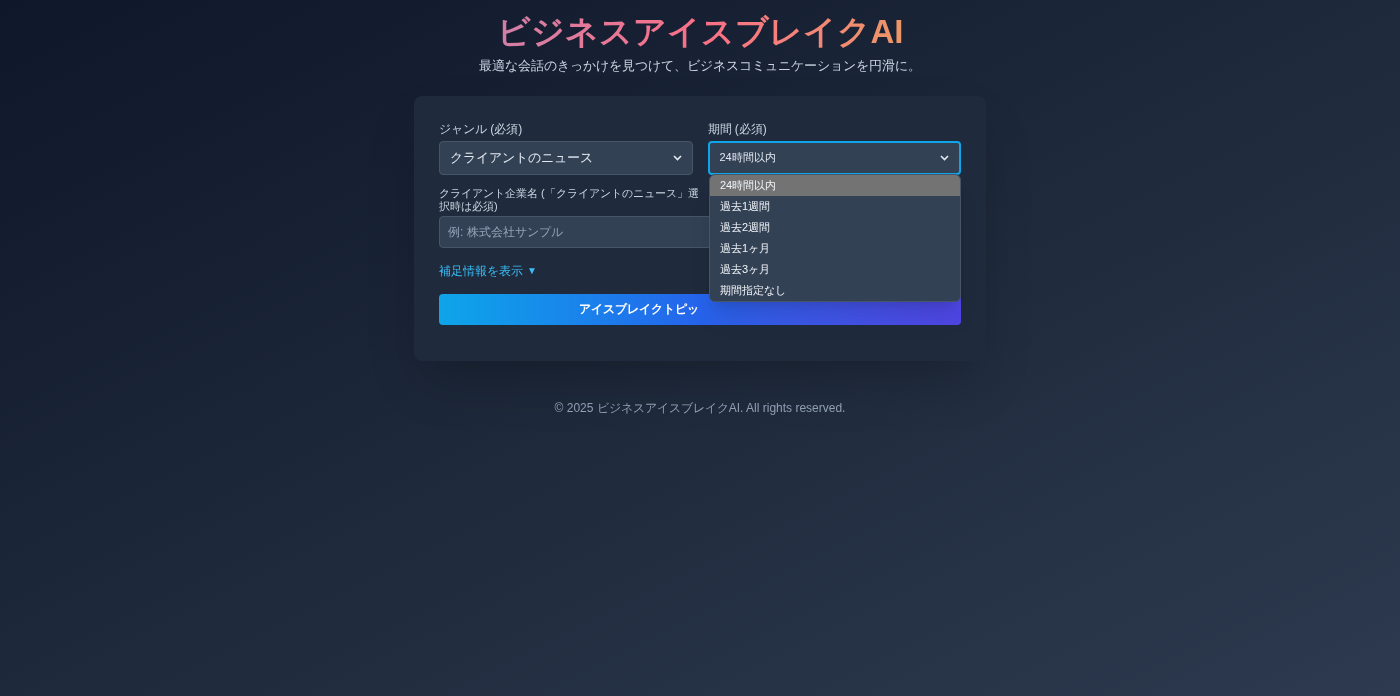 The height and width of the screenshot is (696, 1400). Describe the element at coordinates (835, 290) in the screenshot. I see `period-option: 期間指定なし` at that location.